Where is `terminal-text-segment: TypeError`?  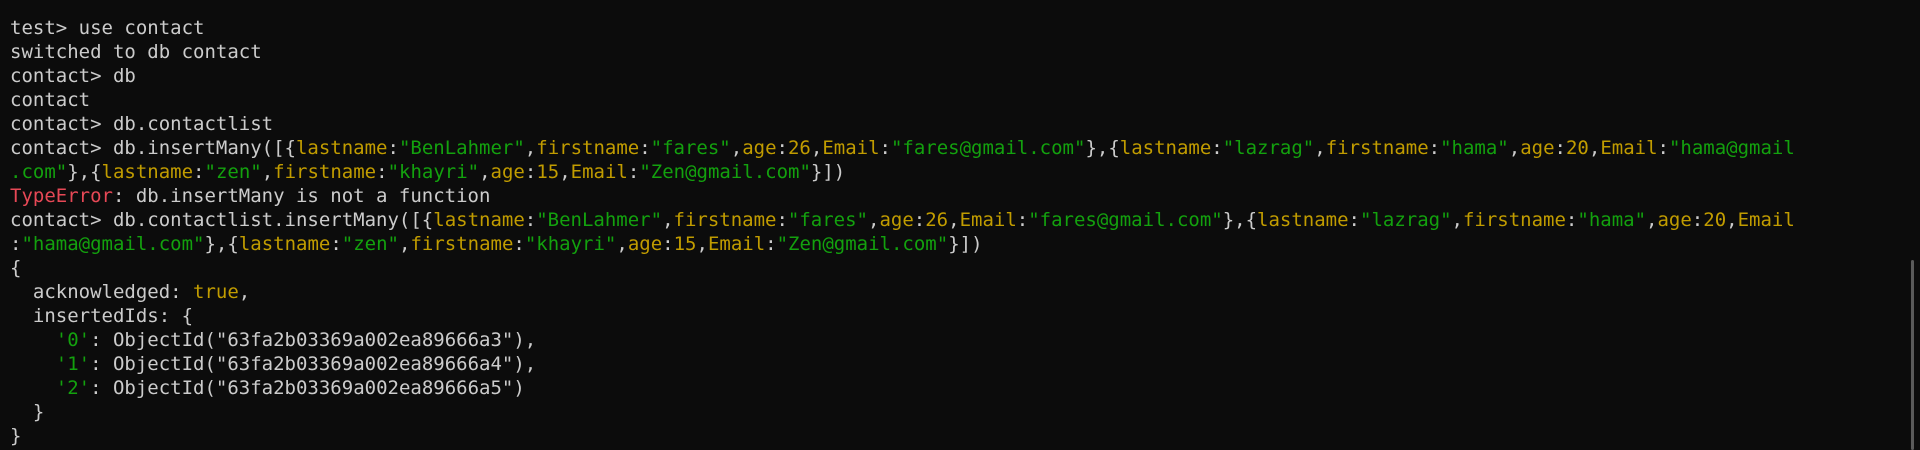 terminal-text-segment: TypeError is located at coordinates (61, 196).